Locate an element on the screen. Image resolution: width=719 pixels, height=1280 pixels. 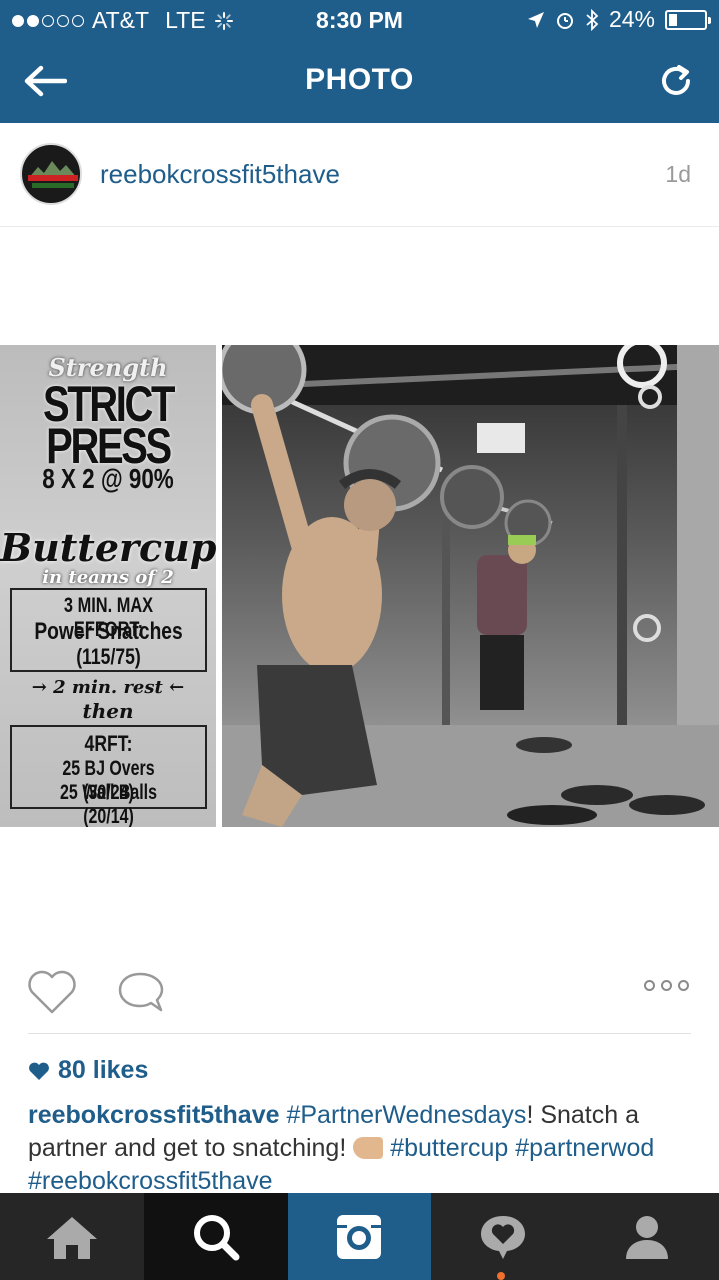
caption-hashtag: #reebokcrossfit5thave is located at coordinates (150, 1181).